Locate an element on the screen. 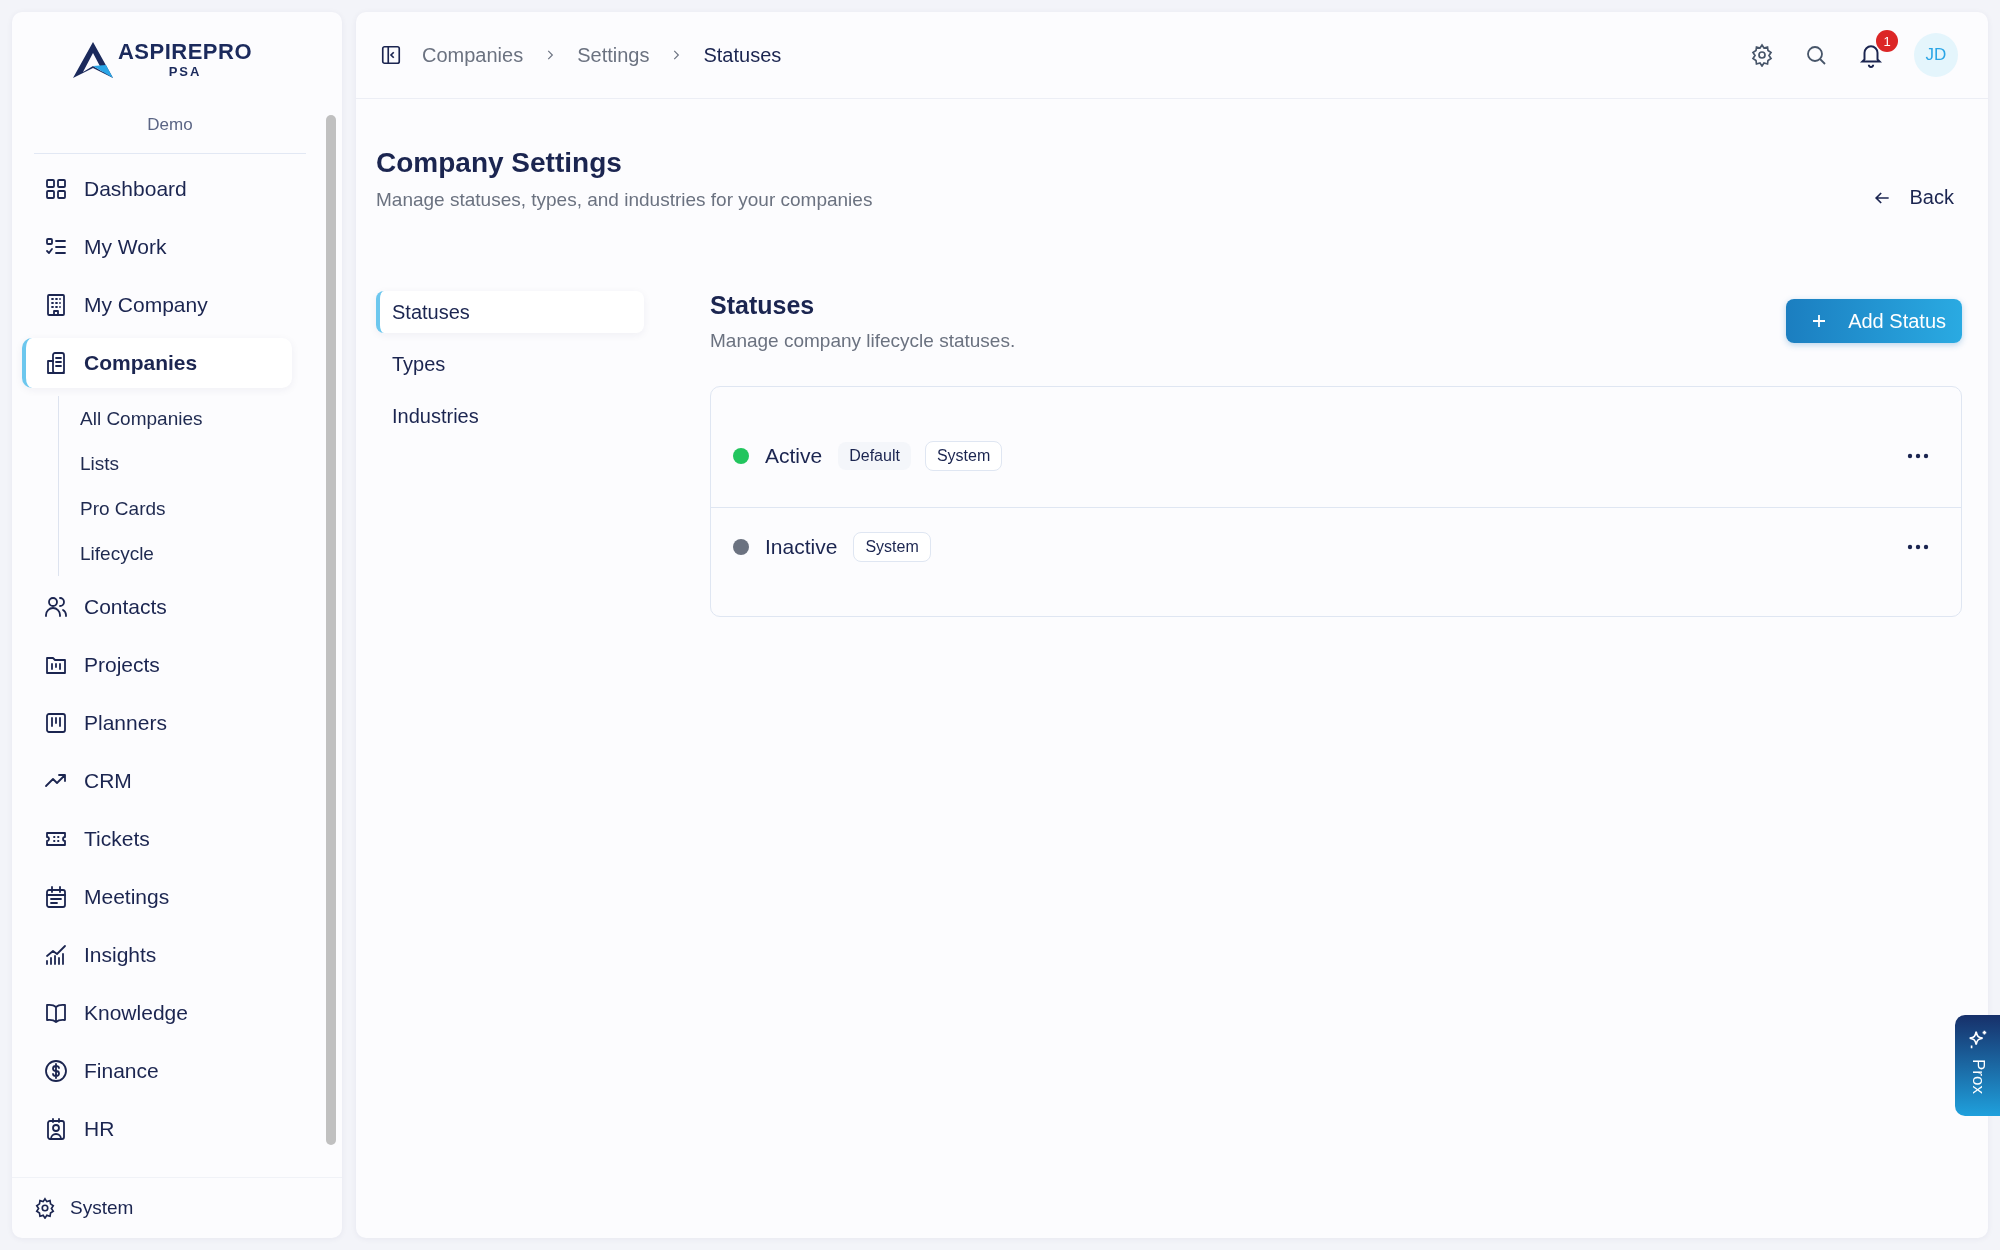 The width and height of the screenshot is (2000, 1250). sidebar-item: Insights is located at coordinates (157, 955).